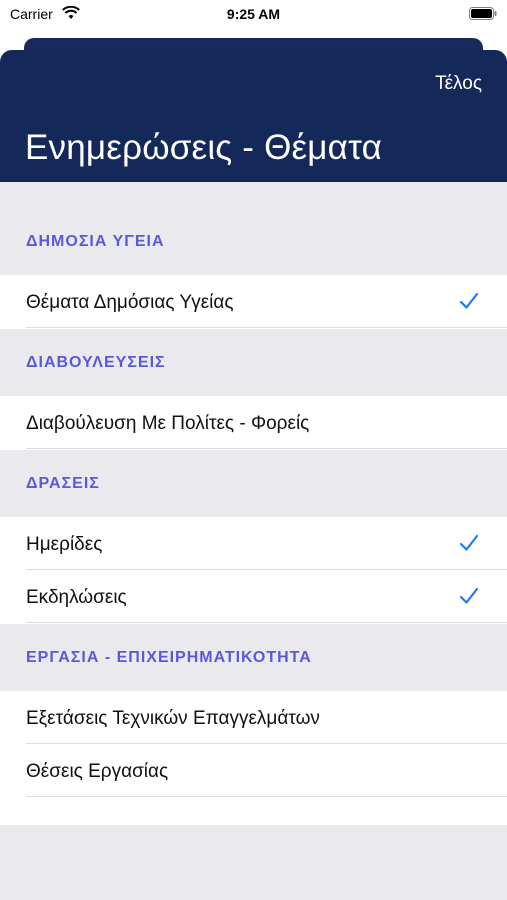 This screenshot has width=507, height=900. What do you see at coordinates (168, 423) in the screenshot?
I see `list-item-label: Διαβούλευση Με Πολίτες - Φορείς` at bounding box center [168, 423].